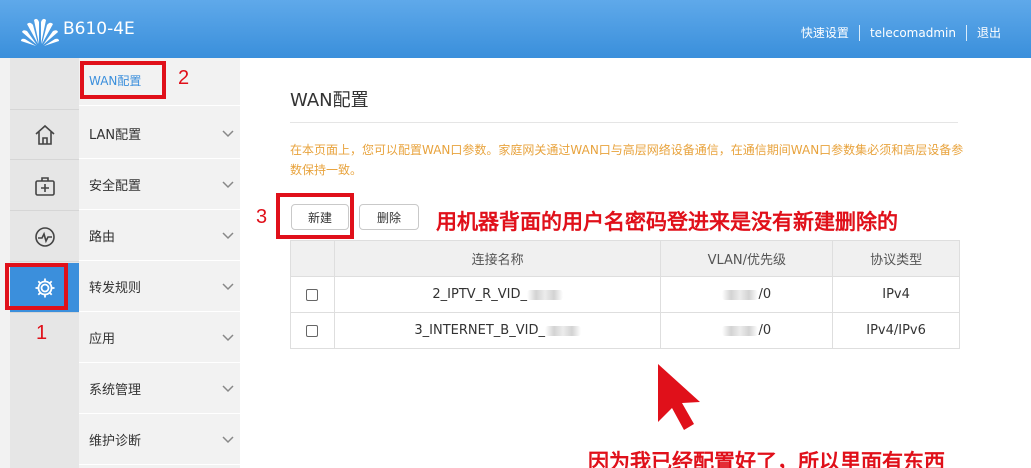  I want to click on protocol-cell: IPv4, so click(896, 294).